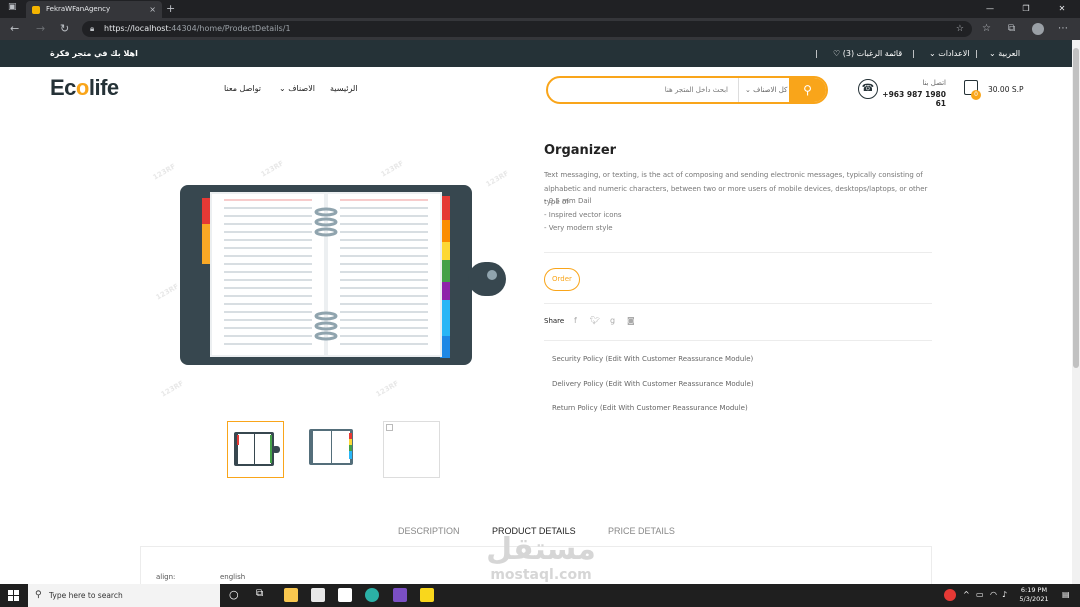 The width and height of the screenshot is (1080, 607). Describe the element at coordinates (124, 595) in the screenshot. I see `taskbar-search: ⚲ Type here to search` at that location.